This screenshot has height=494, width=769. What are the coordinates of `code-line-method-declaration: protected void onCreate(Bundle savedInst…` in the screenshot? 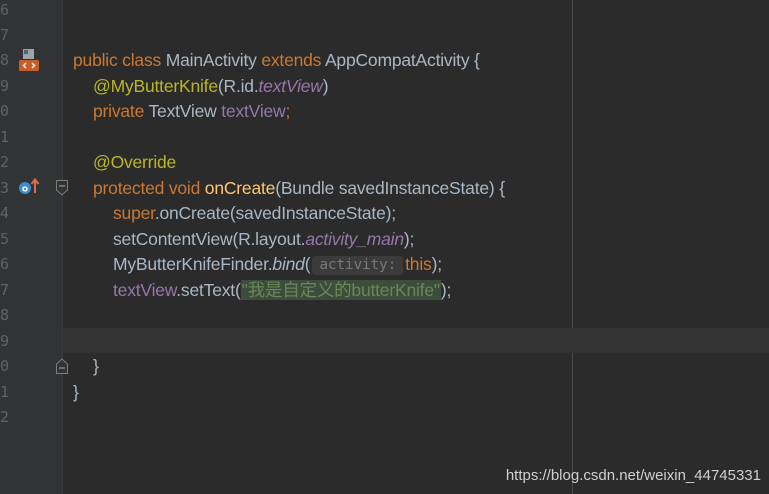 It's located at (299, 188).